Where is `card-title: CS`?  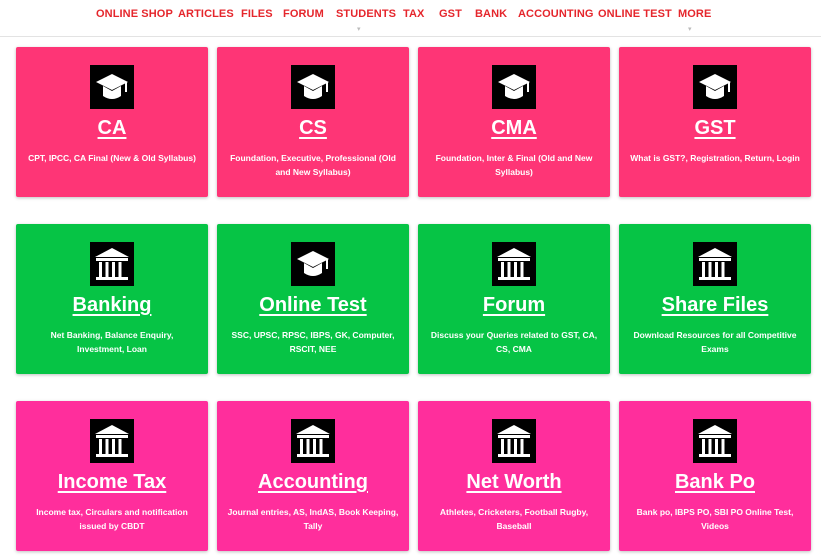
card-title: CS is located at coordinates (313, 128).